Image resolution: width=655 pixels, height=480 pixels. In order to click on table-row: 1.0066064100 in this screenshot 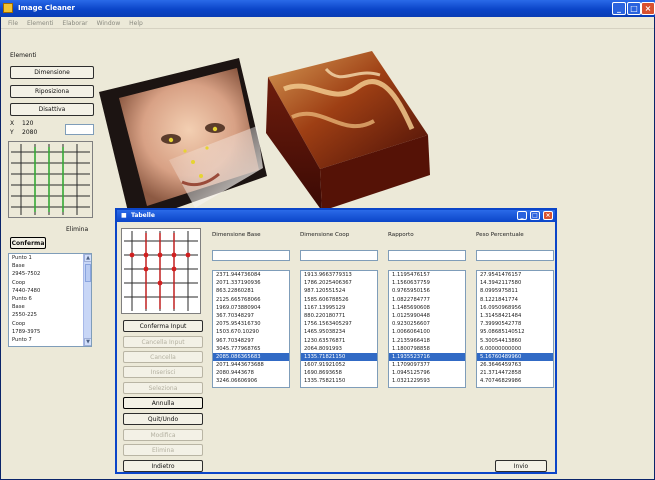, I will do `click(427, 332)`.